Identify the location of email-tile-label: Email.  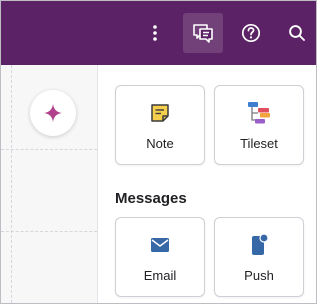
(160, 275).